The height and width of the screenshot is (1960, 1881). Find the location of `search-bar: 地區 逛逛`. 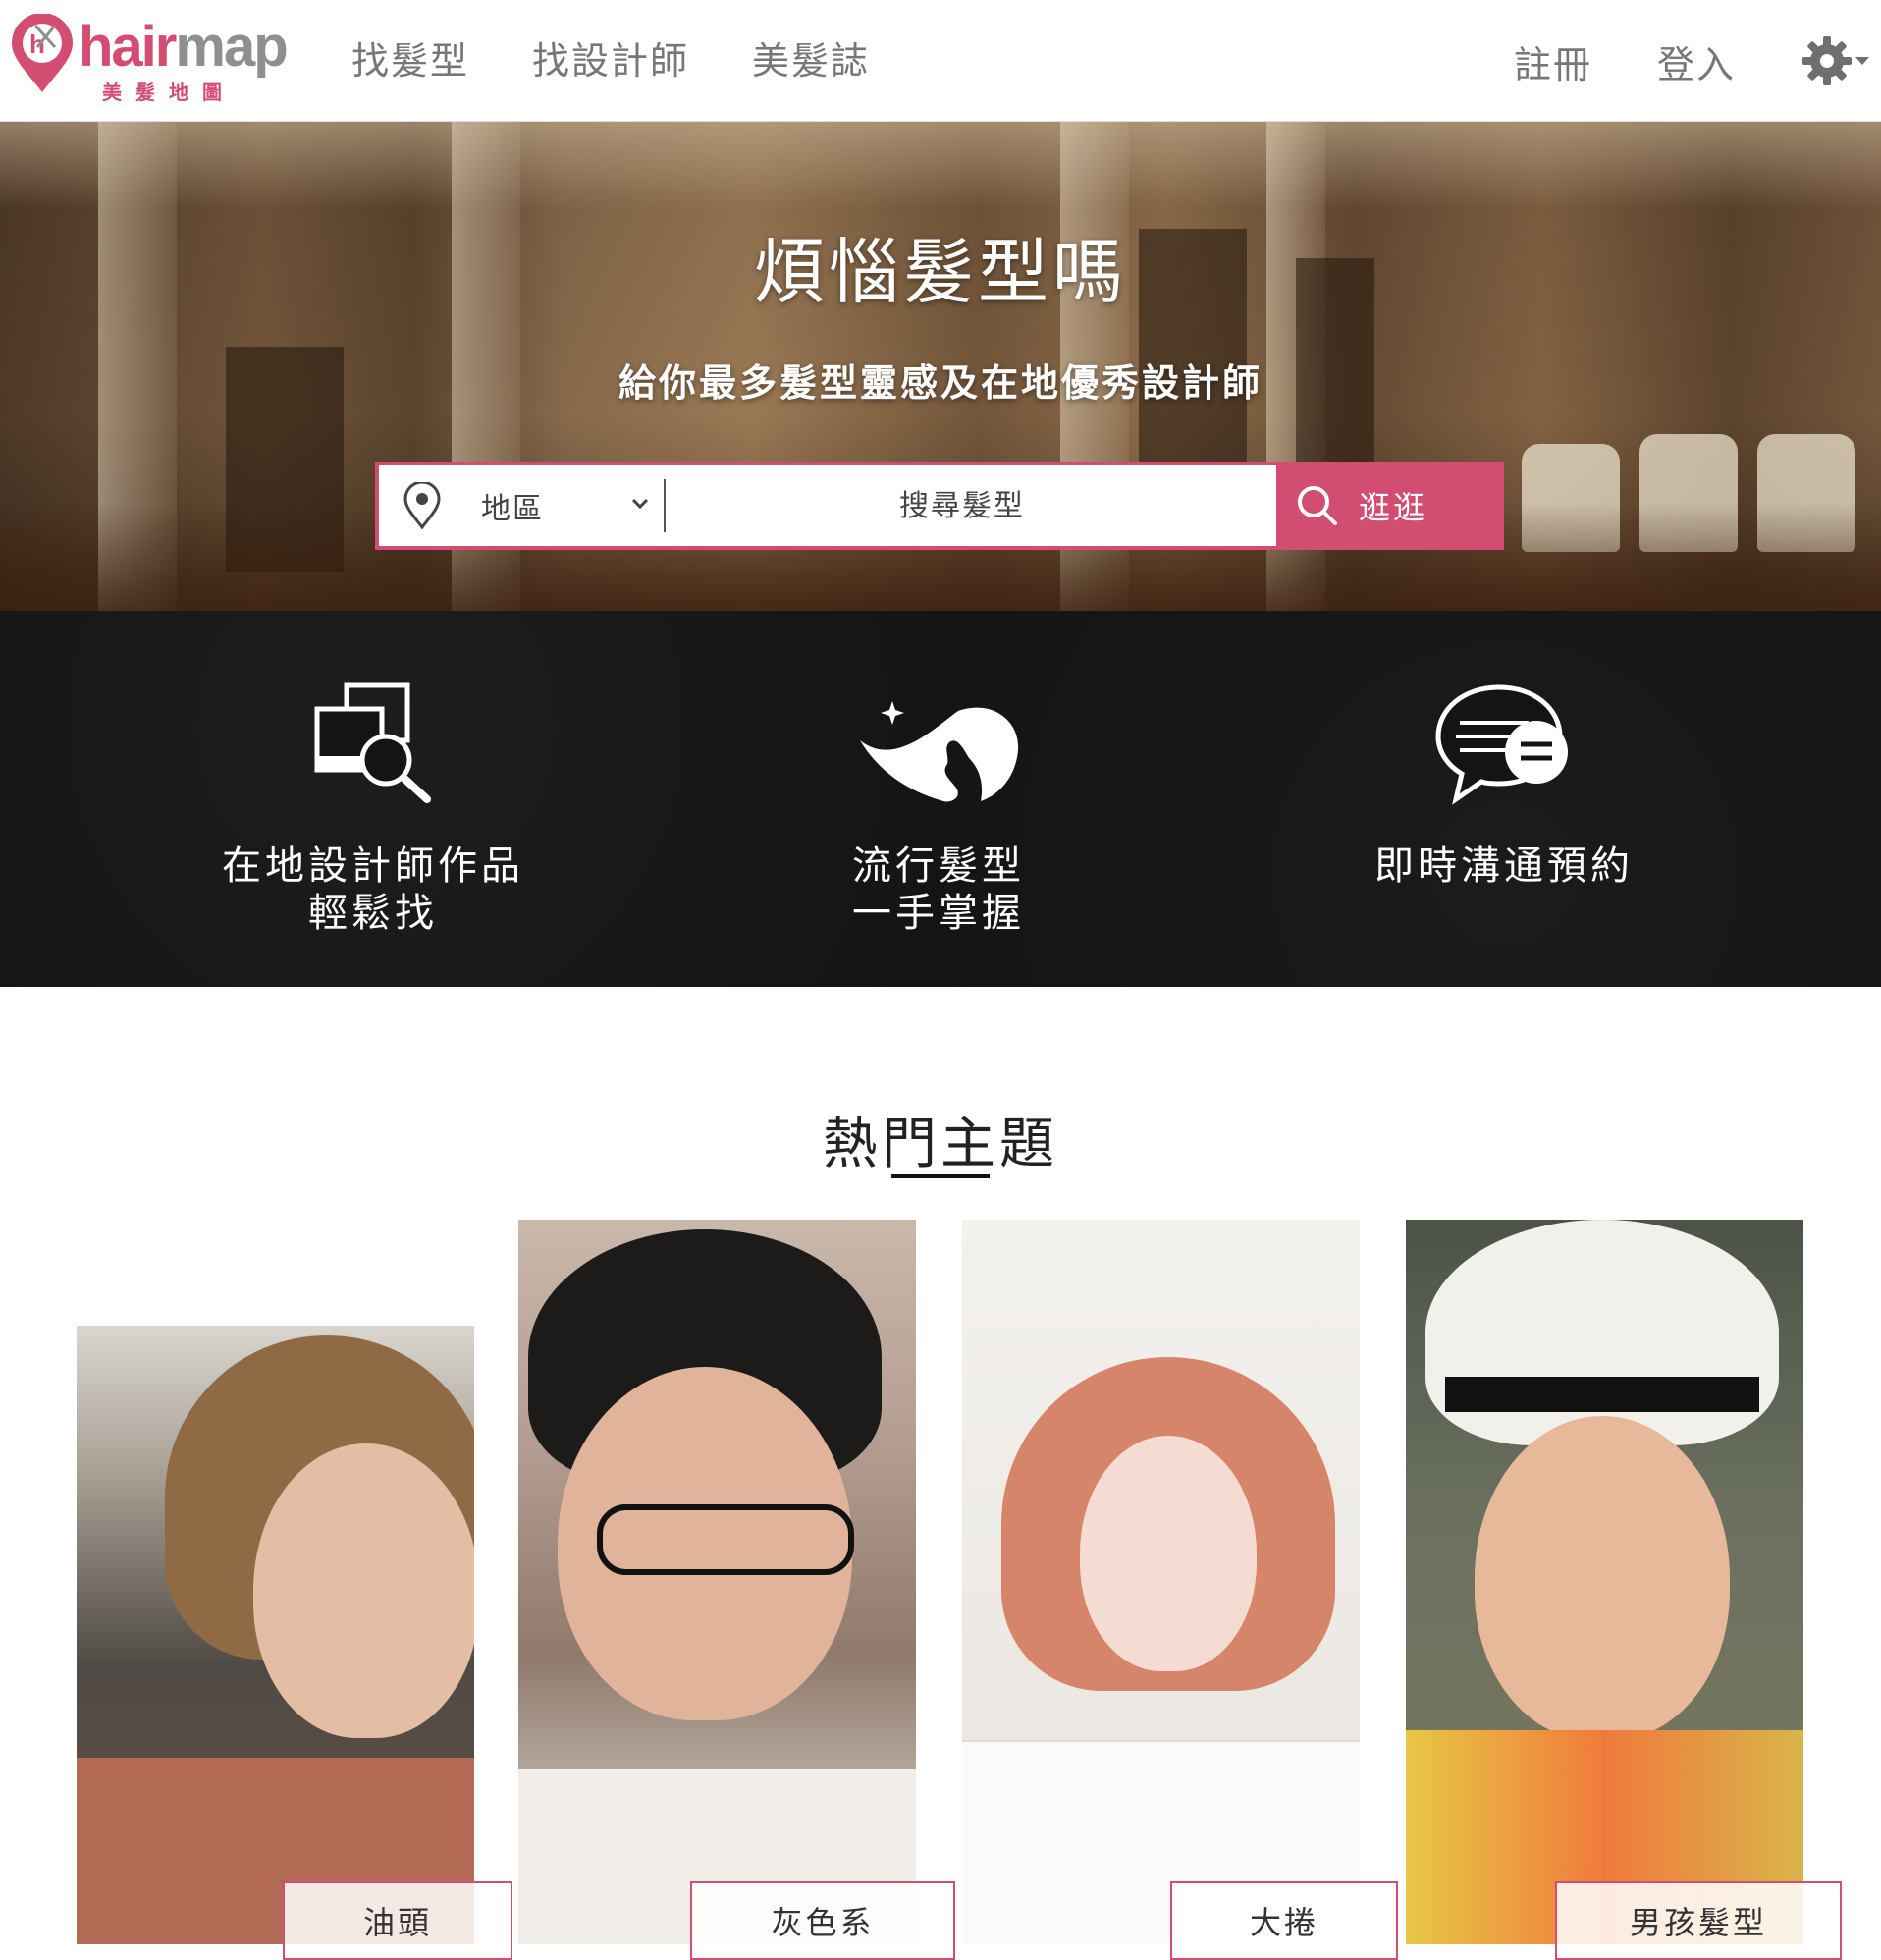

search-bar: 地區 逛逛 is located at coordinates (940, 506).